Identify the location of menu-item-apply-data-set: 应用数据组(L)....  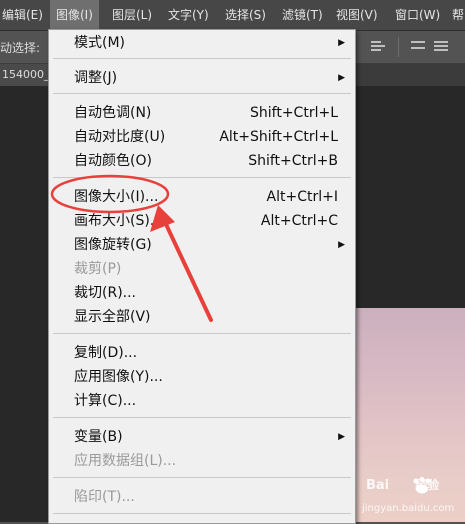
(125, 461).